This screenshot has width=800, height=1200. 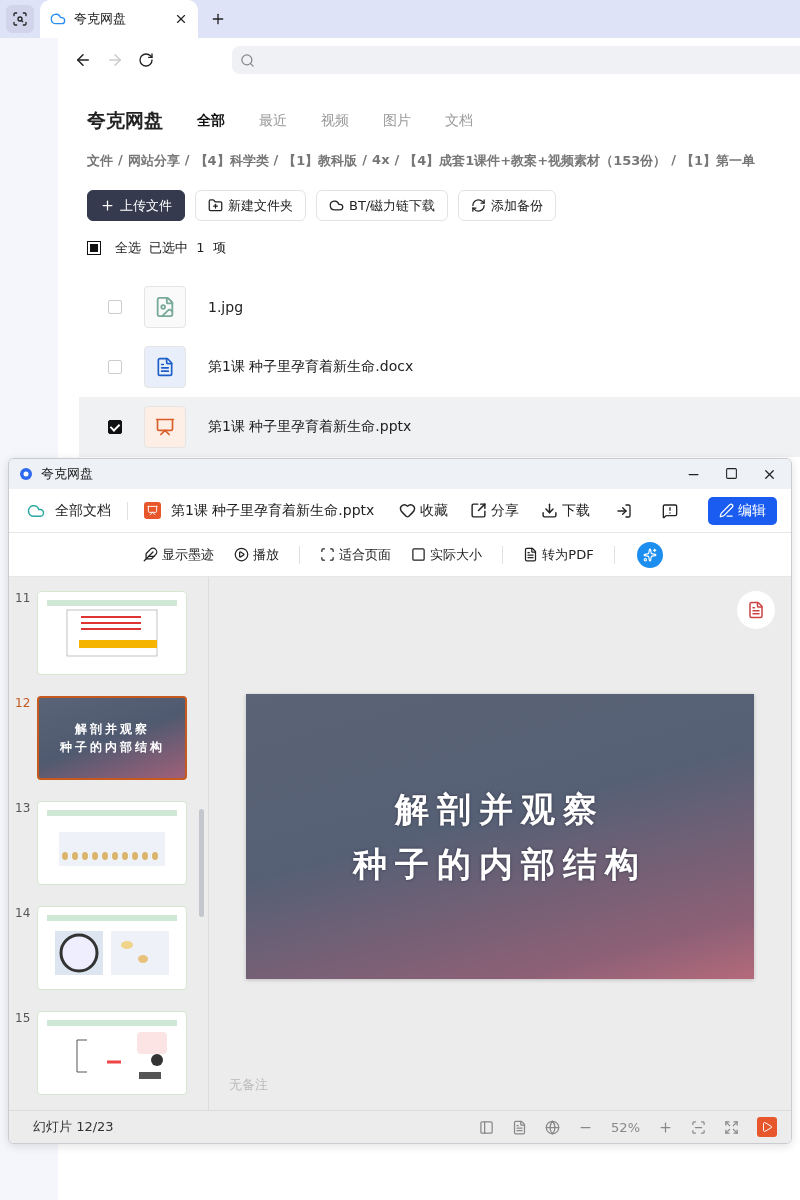 What do you see at coordinates (22, 704) in the screenshot?
I see `slide-number: 12` at bounding box center [22, 704].